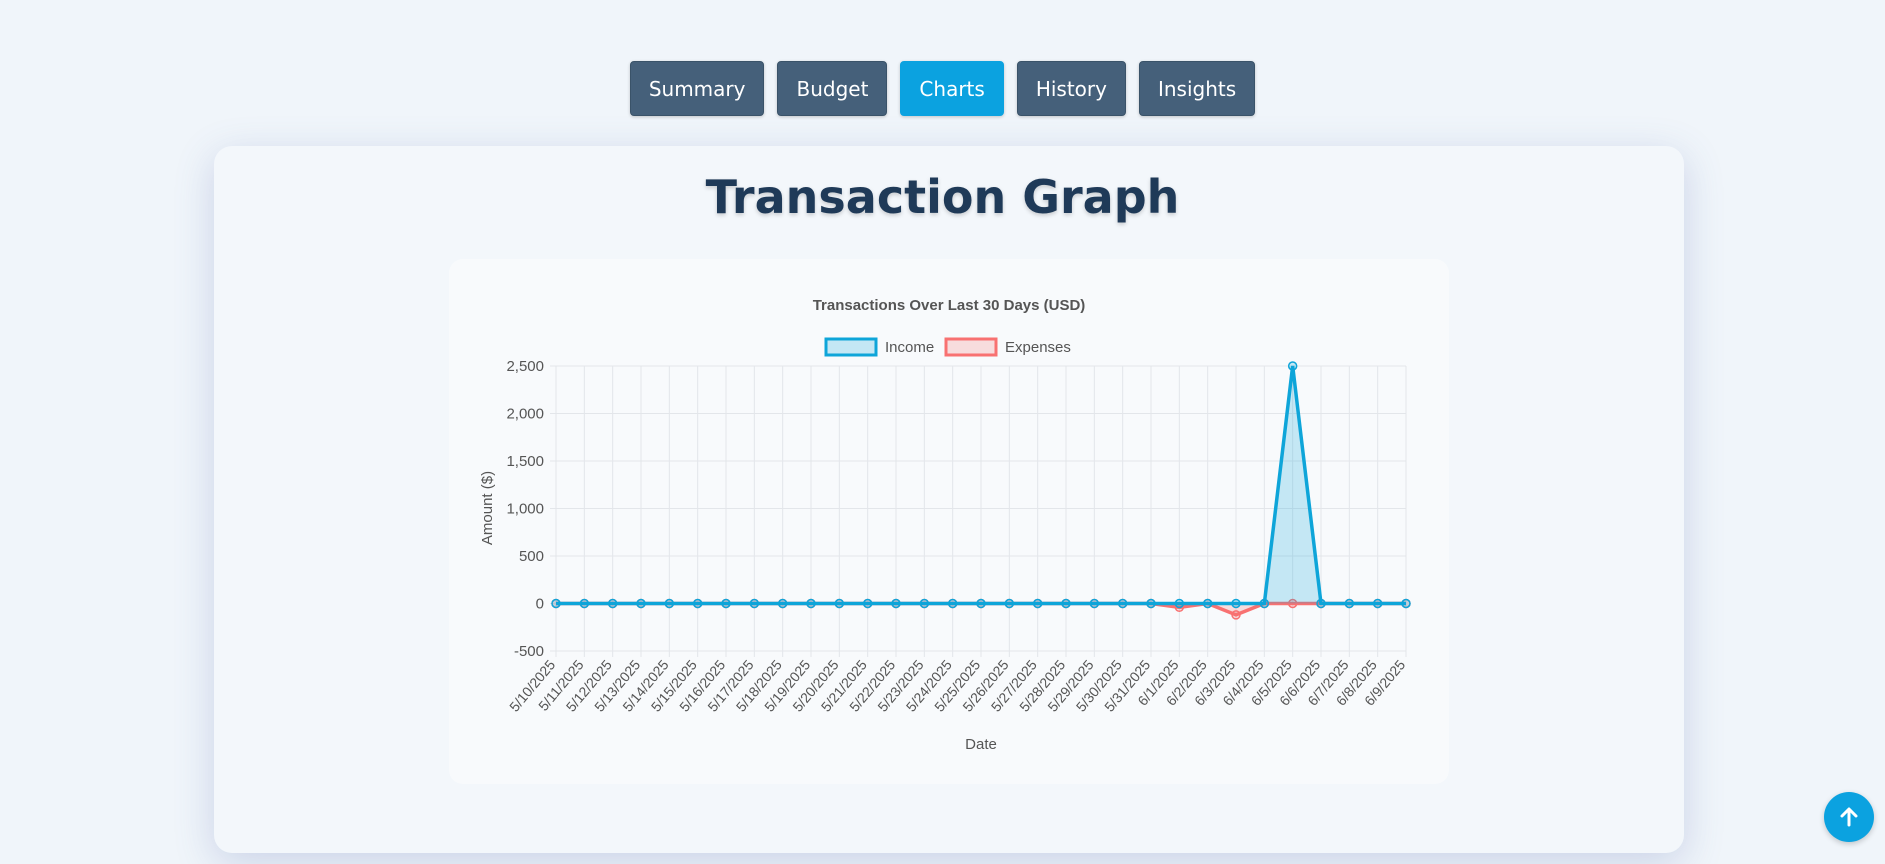  What do you see at coordinates (909, 347) in the screenshot?
I see `legend-label-income: Income` at bounding box center [909, 347].